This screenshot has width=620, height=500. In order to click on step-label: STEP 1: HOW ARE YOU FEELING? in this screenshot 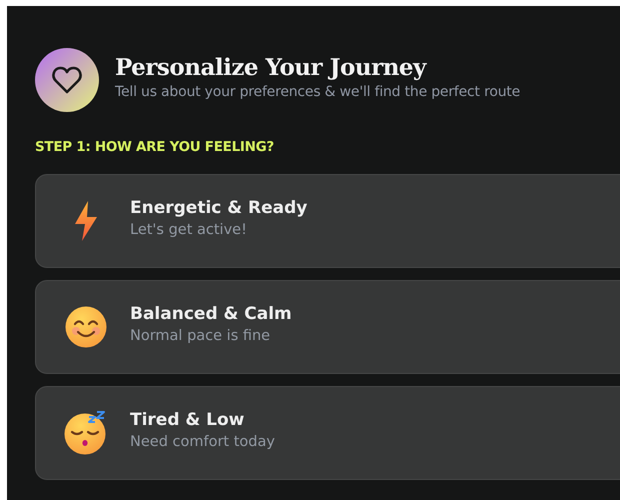, I will do `click(155, 147)`.